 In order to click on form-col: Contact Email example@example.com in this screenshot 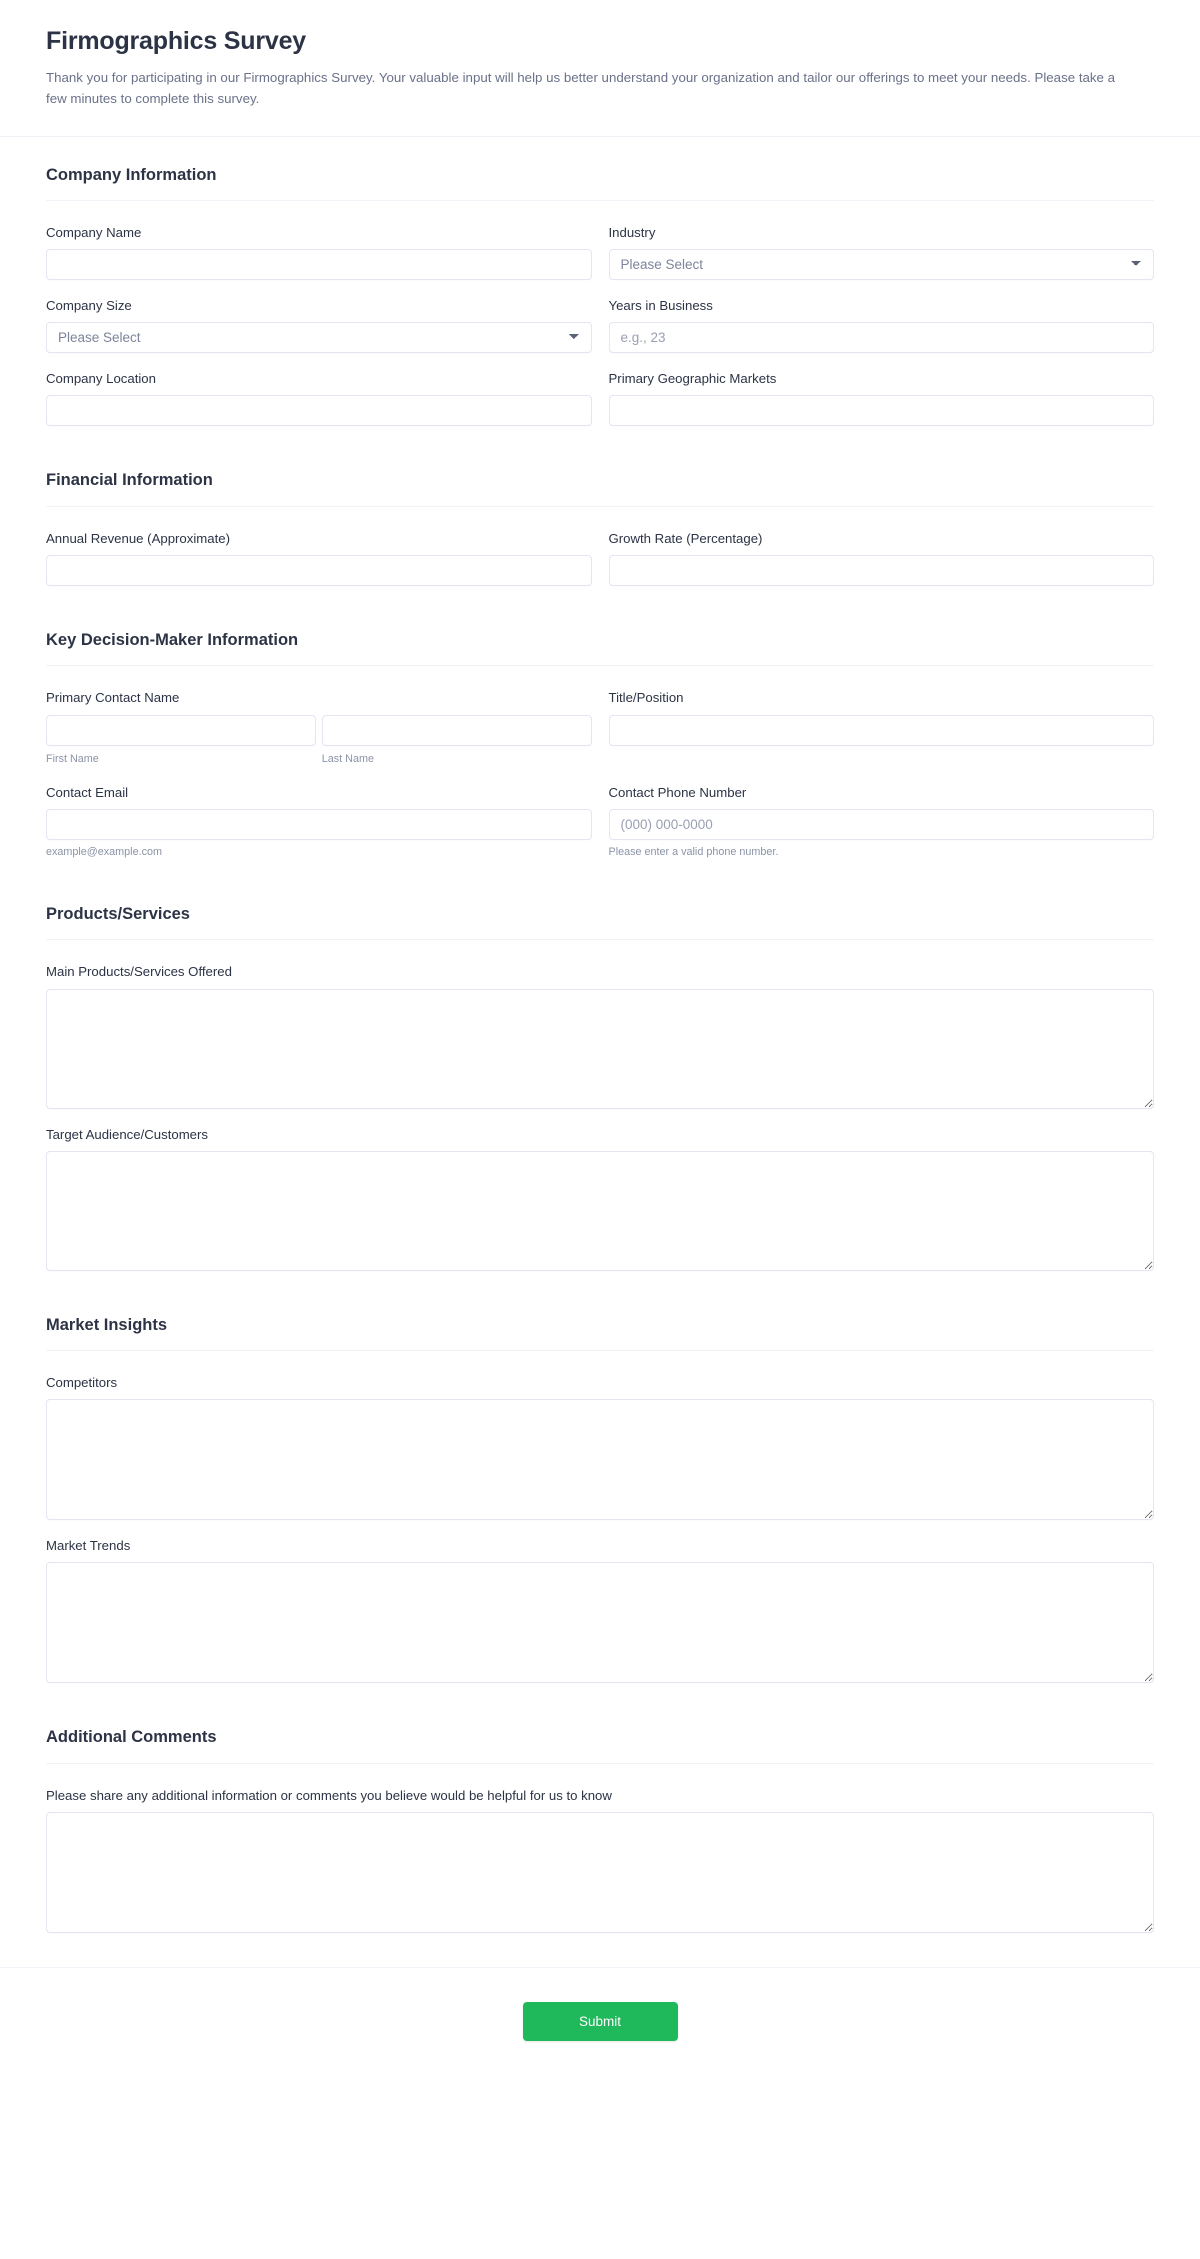, I will do `click(319, 823)`.